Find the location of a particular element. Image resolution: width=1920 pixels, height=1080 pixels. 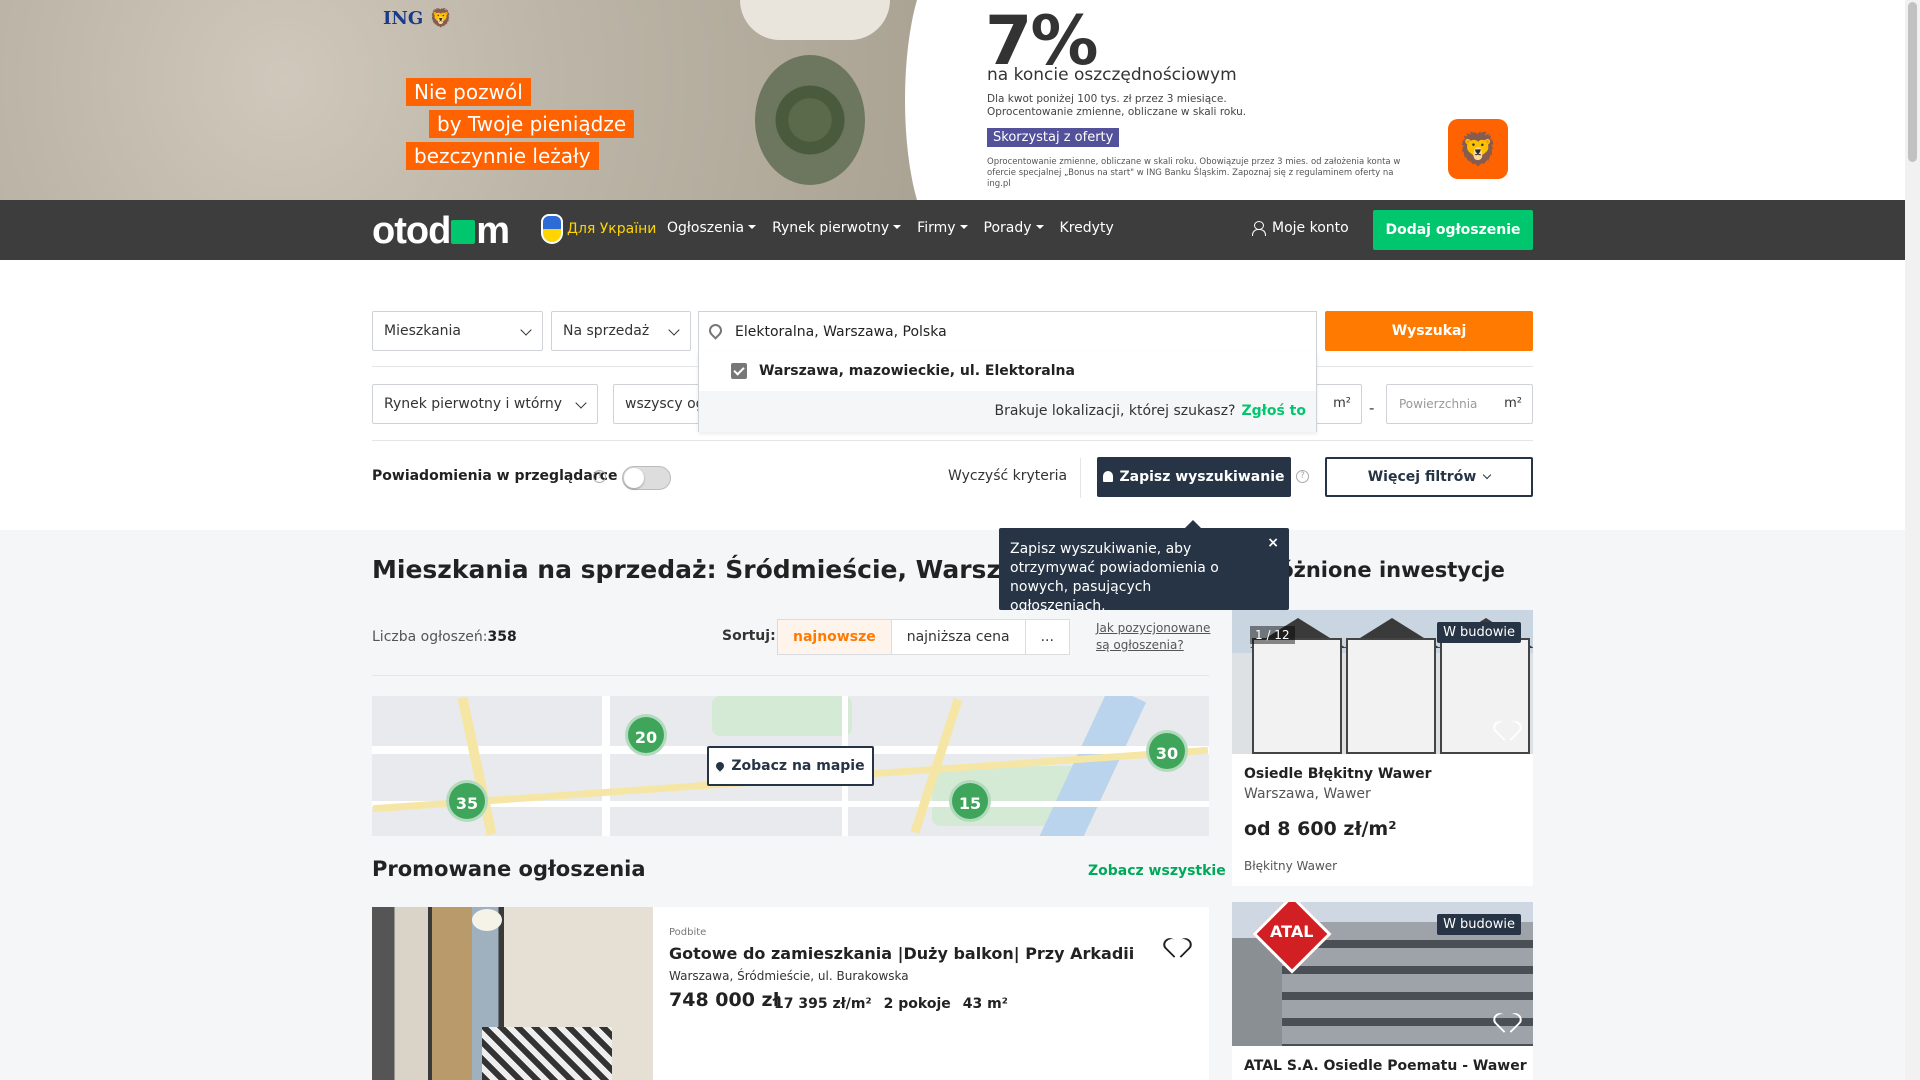

scrollbar is located at coordinates (1912, 540).